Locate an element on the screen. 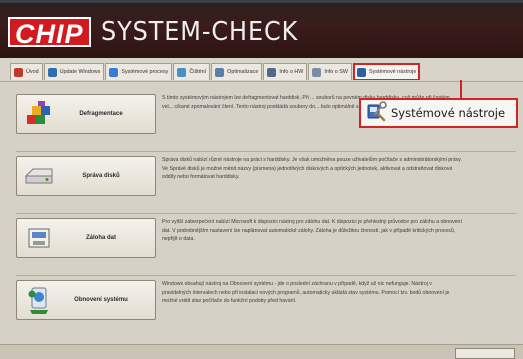  window-icon is located at coordinates (317, 72).